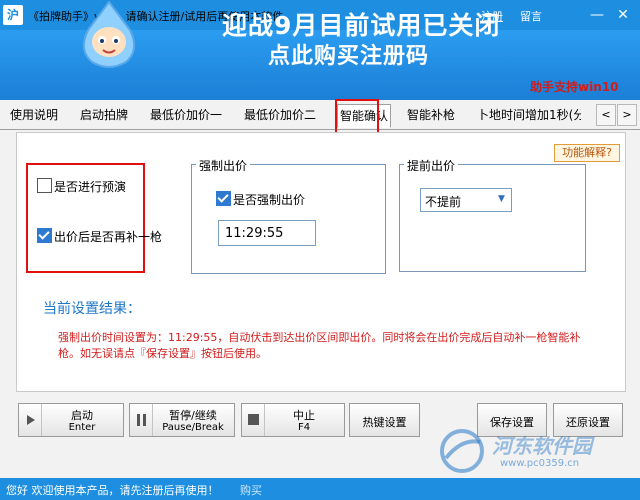 This screenshot has height=500, width=640. I want to click on minimize-button: —, so click(597, 15).